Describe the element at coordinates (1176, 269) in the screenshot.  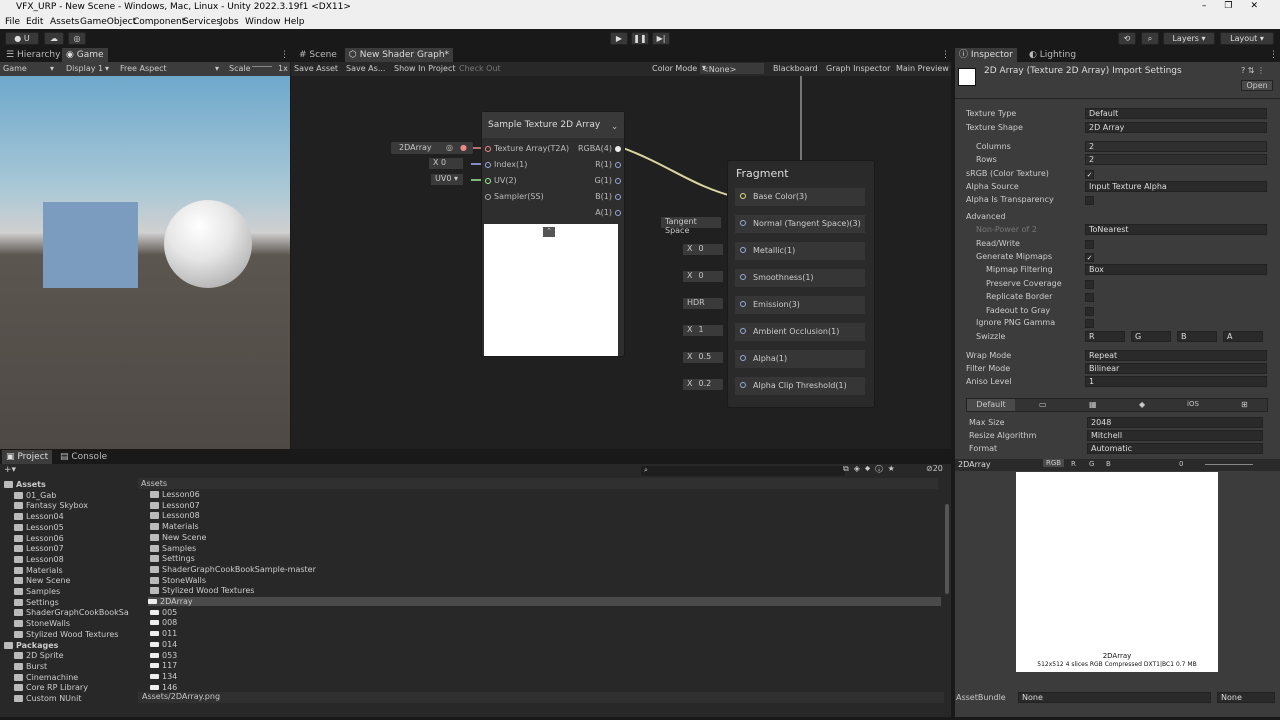
I see `inspector-field: Box` at that location.